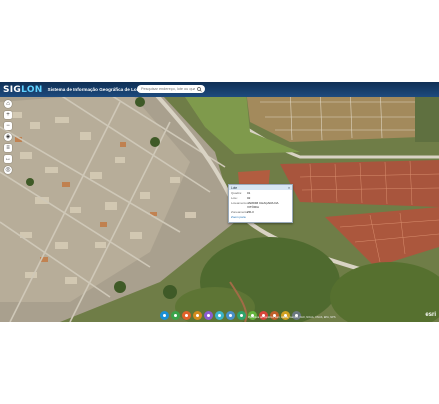 The image size is (439, 404). I want to click on map-icon, so click(230, 315).